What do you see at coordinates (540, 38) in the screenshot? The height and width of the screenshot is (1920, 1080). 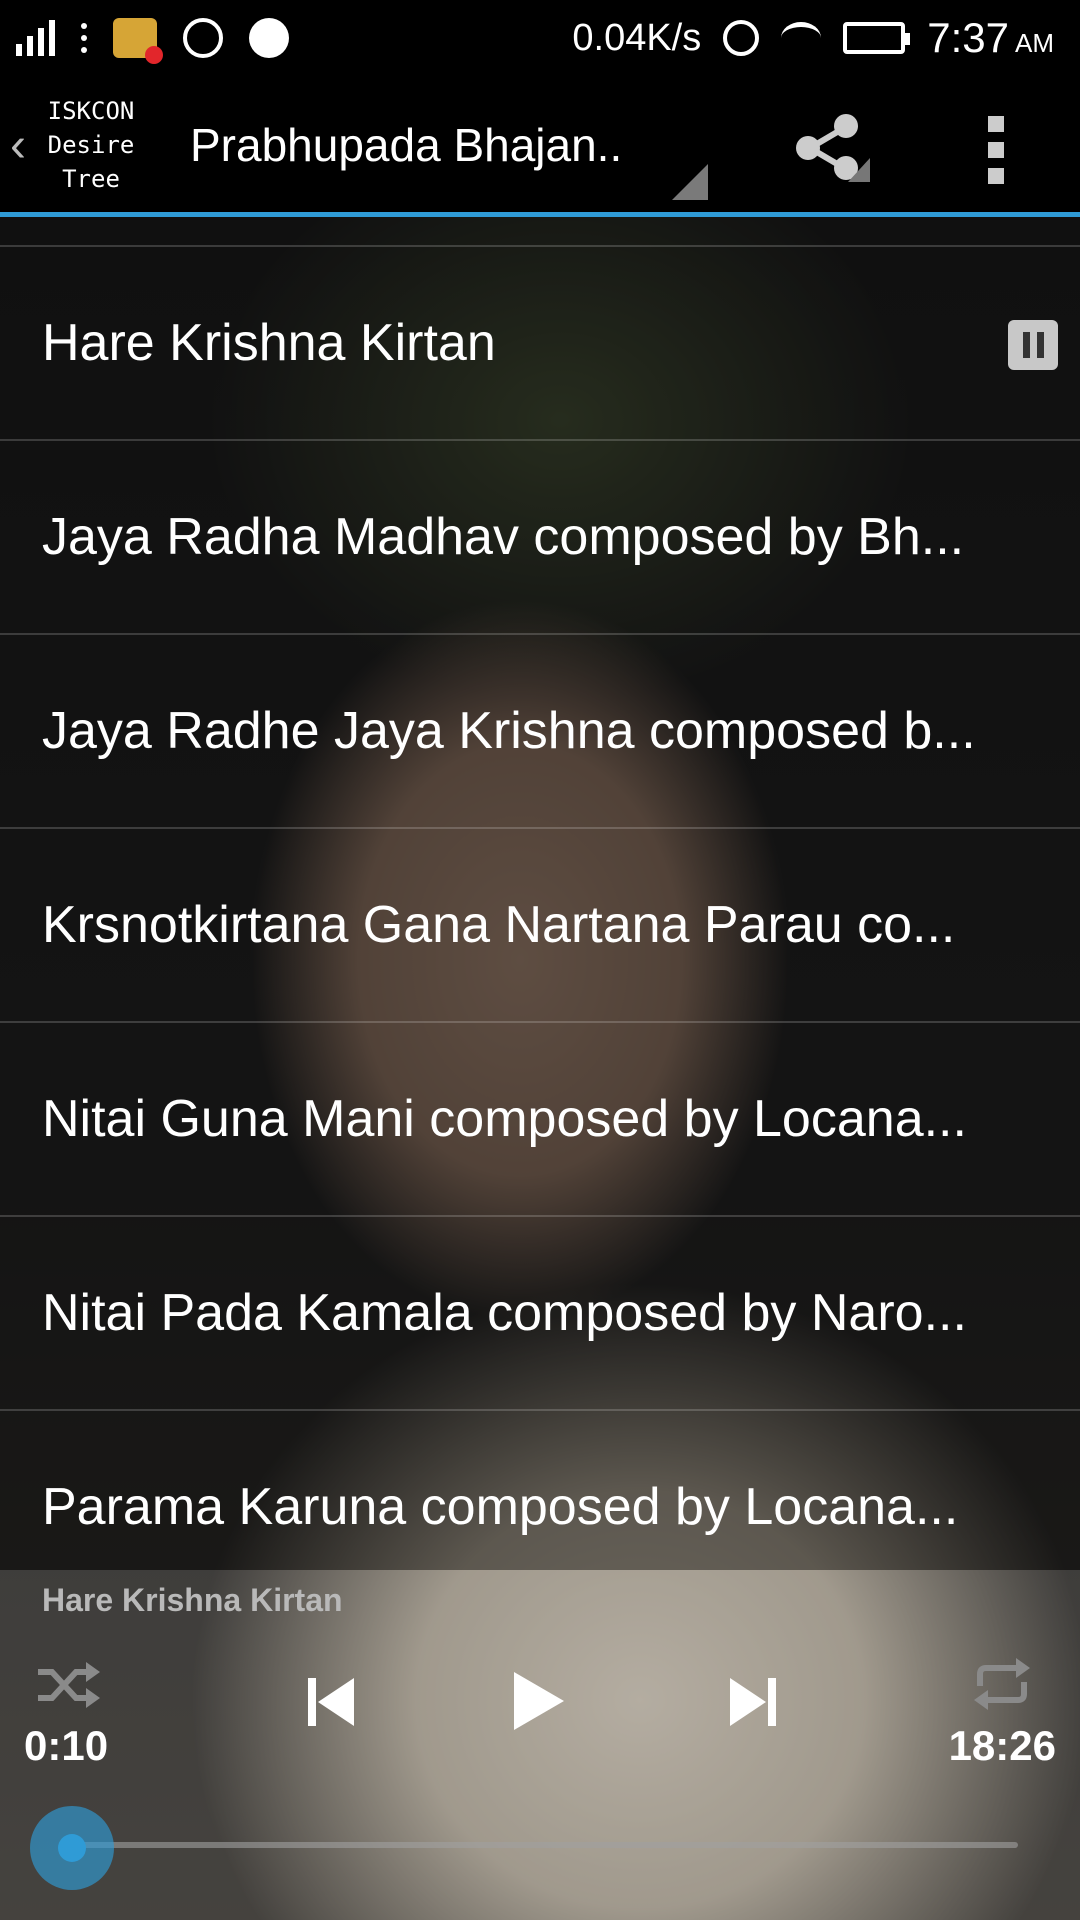 I see `status-bar: 0.04K/s 7:37 AM` at bounding box center [540, 38].